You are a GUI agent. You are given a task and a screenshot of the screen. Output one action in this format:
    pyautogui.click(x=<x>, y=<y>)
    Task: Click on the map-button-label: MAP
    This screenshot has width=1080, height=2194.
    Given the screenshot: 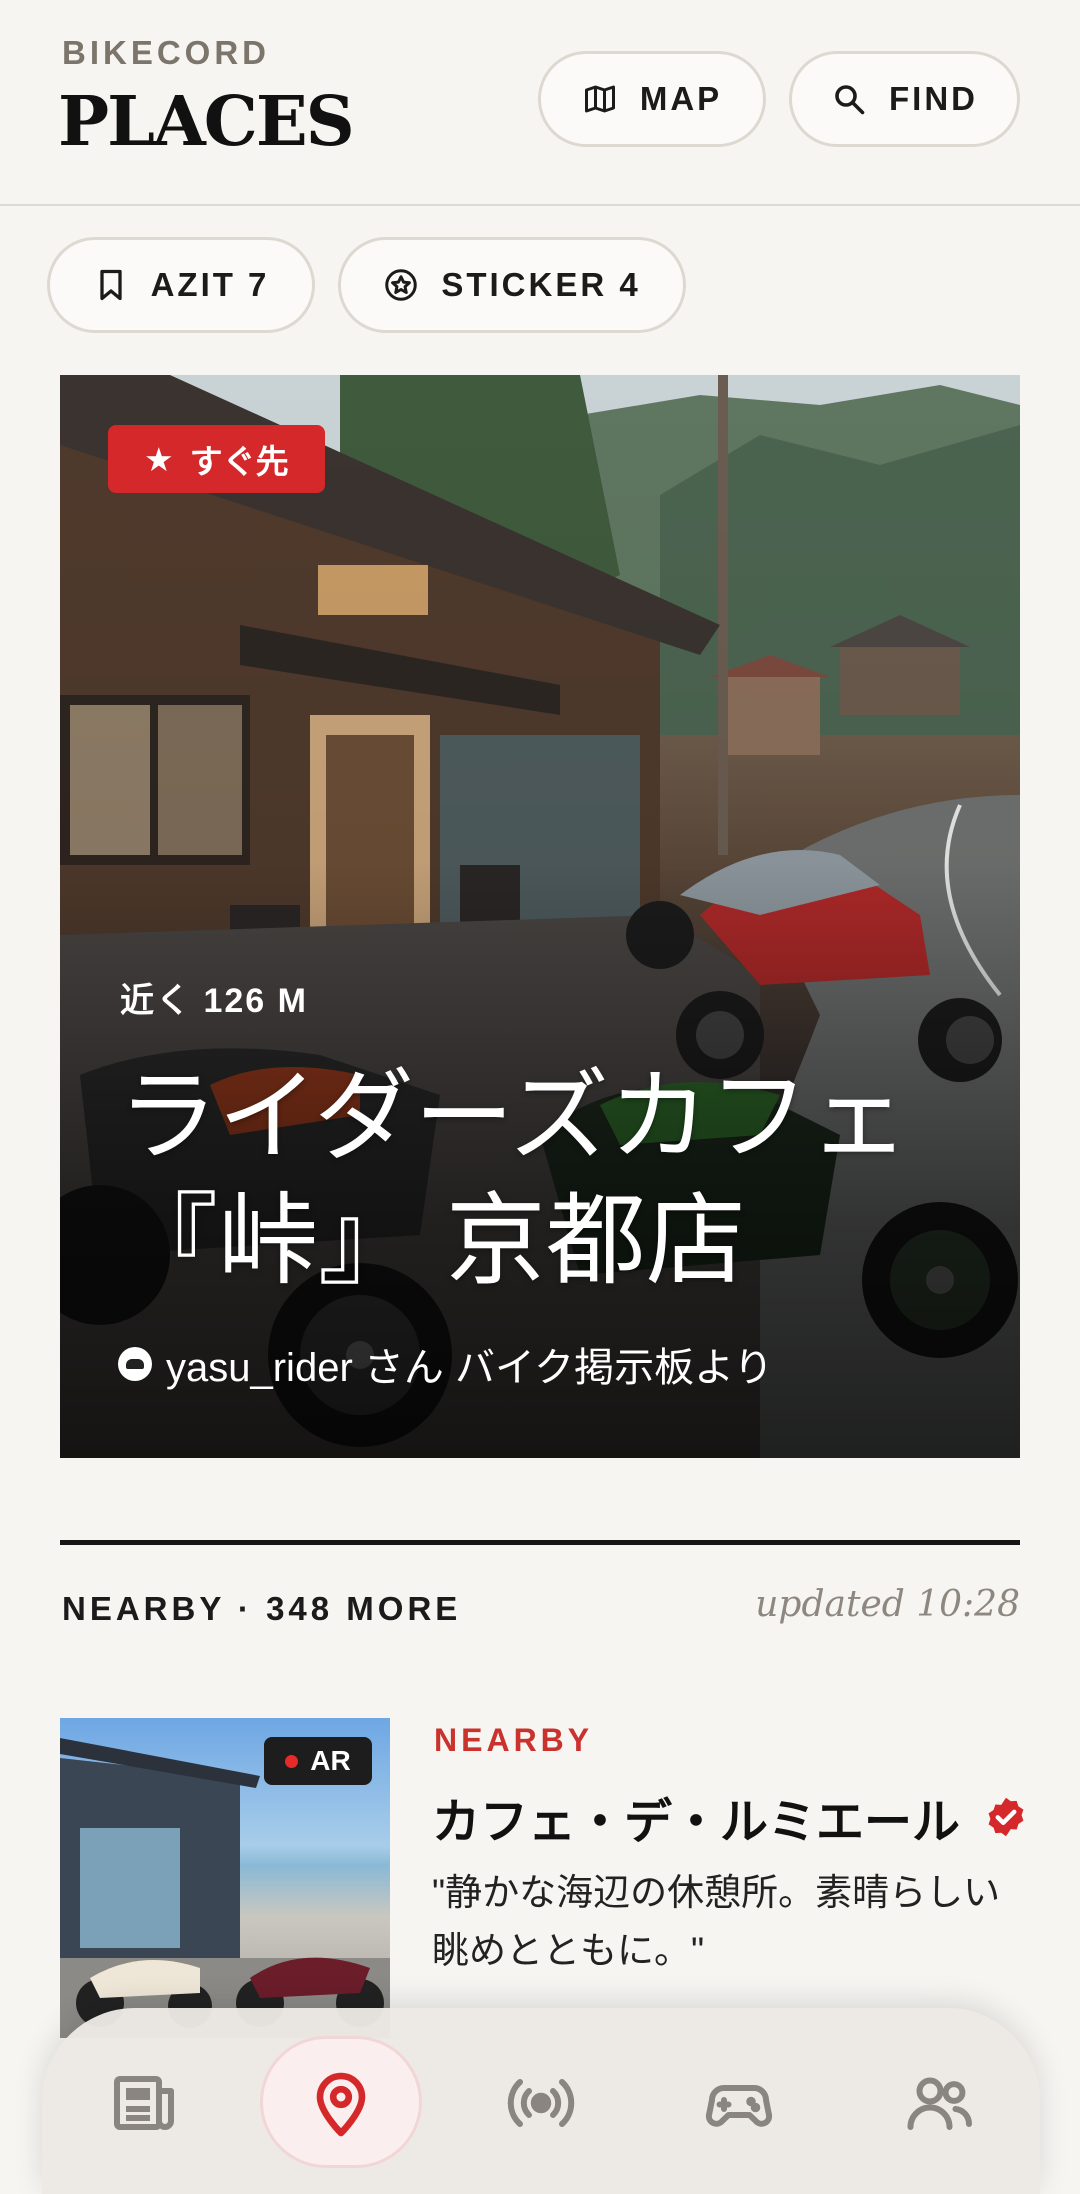 What is the action you would take?
    pyautogui.click(x=681, y=98)
    